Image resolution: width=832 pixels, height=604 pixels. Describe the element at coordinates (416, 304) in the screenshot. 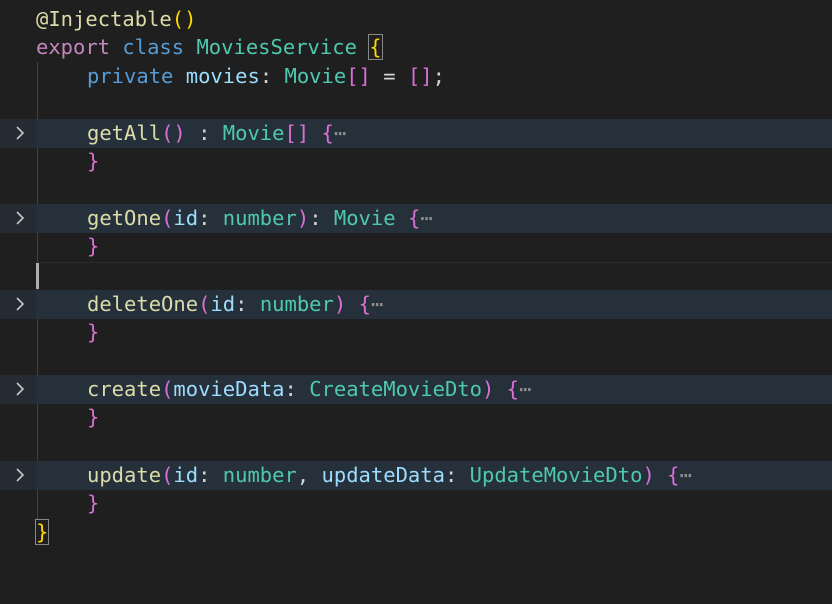

I see `code-line-deleteone: deleteOne(id: number) {⋯` at that location.